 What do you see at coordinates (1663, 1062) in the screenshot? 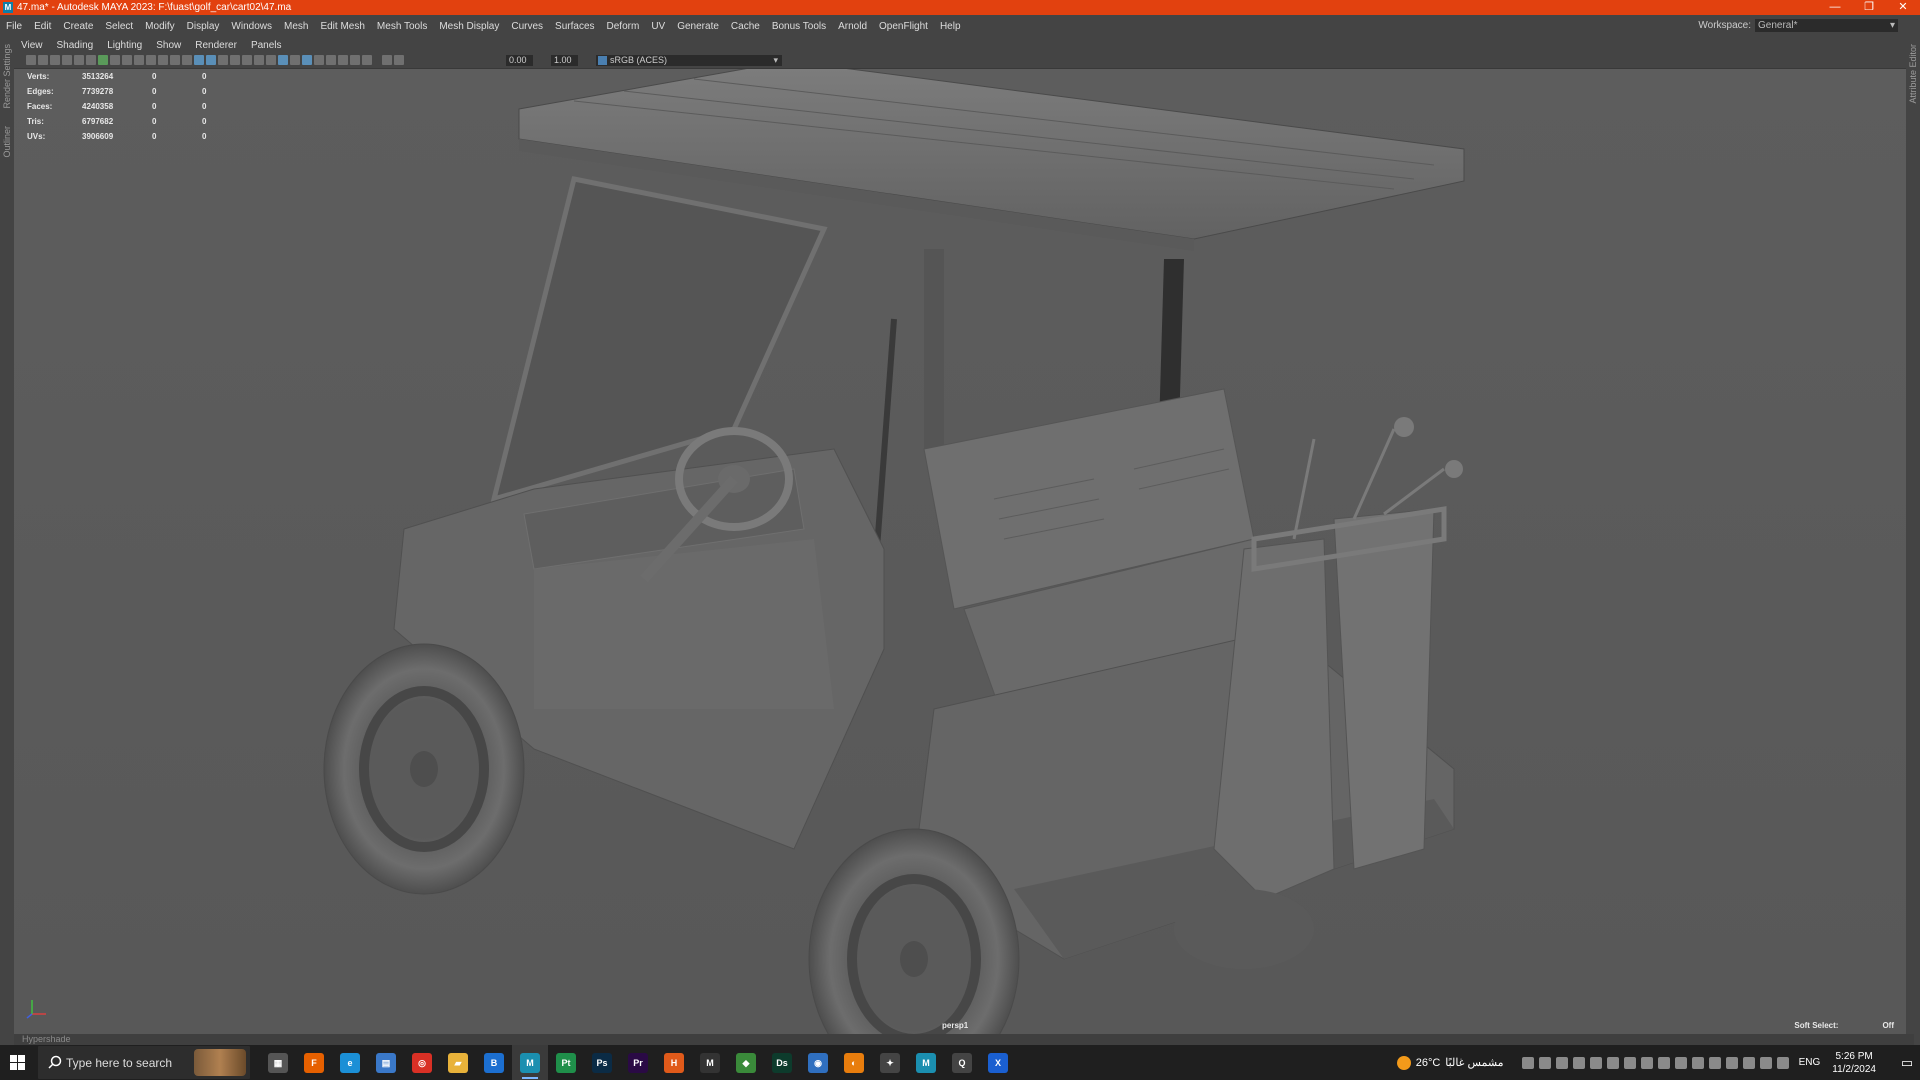
I see `battery-icon` at bounding box center [1663, 1062].